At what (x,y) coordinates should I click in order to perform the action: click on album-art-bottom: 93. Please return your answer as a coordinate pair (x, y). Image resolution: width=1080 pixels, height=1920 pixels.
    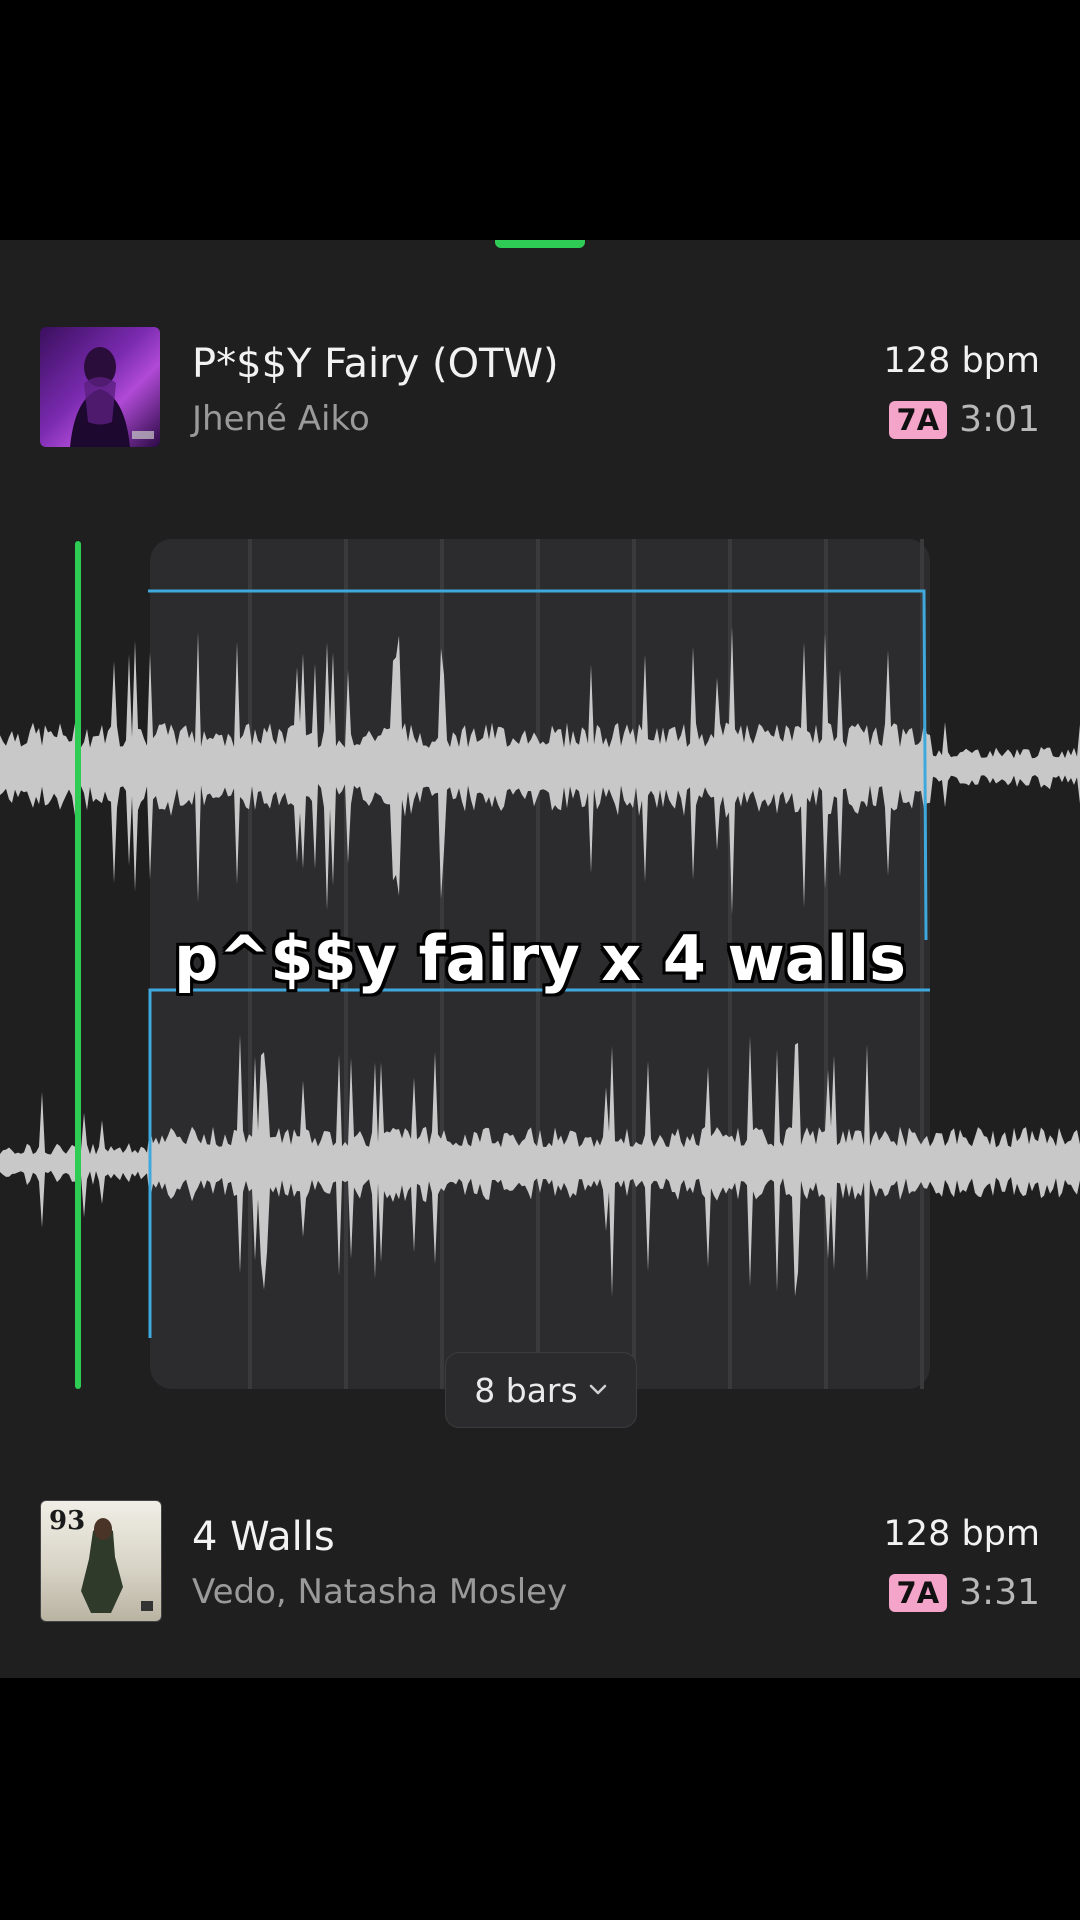
    Looking at the image, I should click on (101, 1561).